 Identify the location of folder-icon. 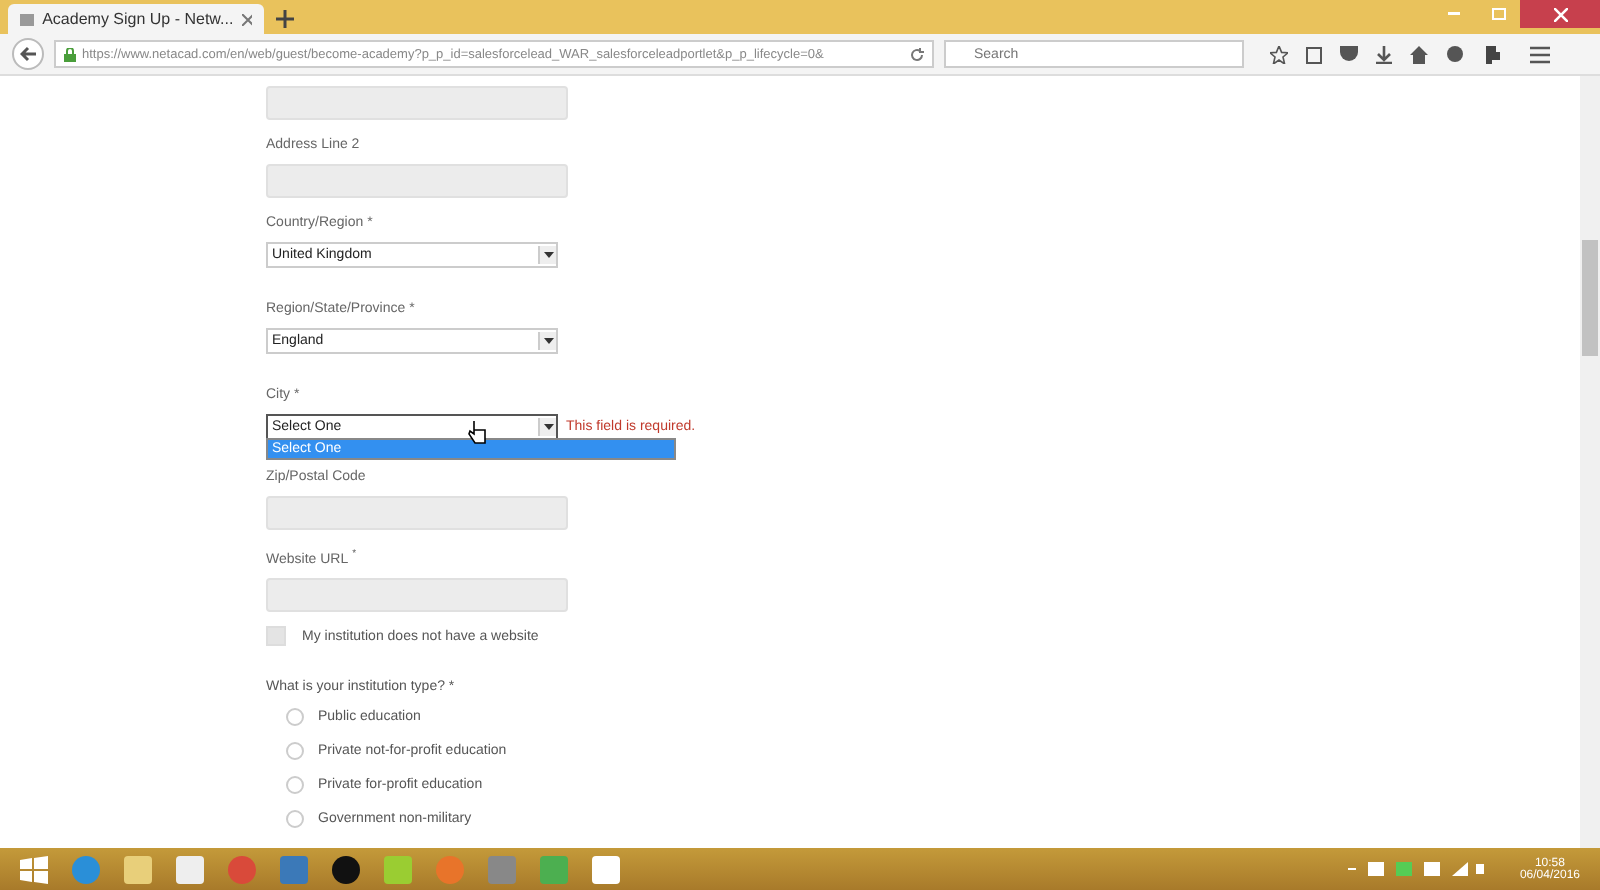
(138, 869).